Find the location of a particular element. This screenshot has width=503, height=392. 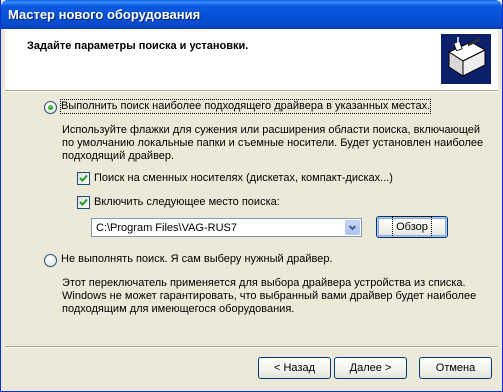

header-separator is located at coordinates (251, 91).